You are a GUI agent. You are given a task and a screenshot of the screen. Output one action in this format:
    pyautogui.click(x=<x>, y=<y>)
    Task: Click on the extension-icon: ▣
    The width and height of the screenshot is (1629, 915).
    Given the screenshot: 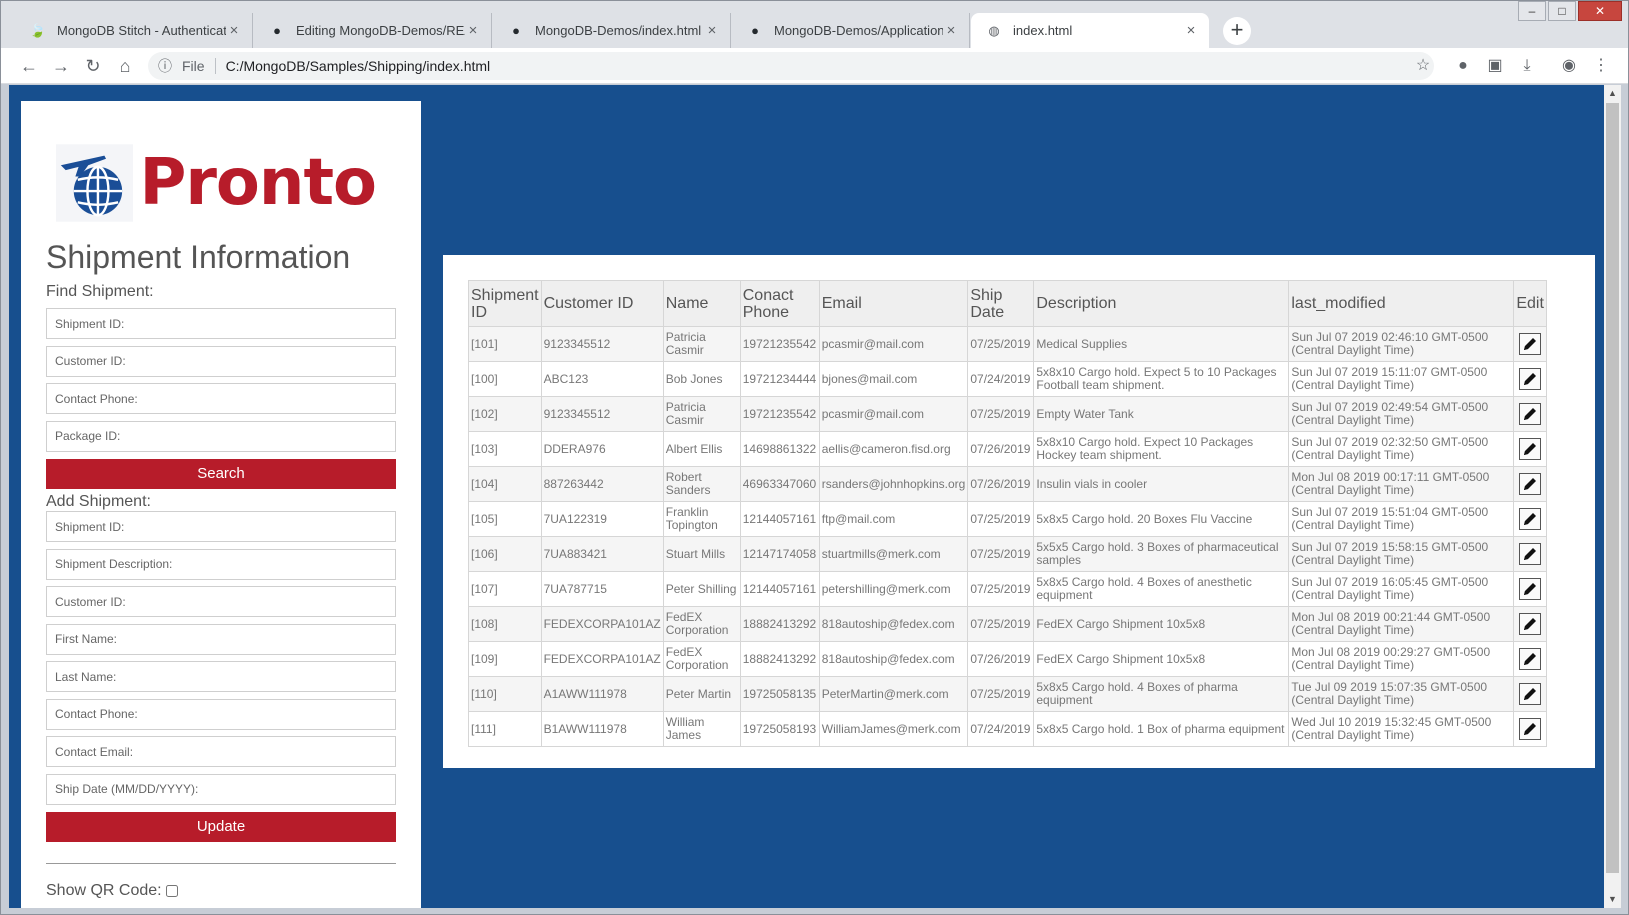 What is the action you would take?
    pyautogui.click(x=1495, y=66)
    